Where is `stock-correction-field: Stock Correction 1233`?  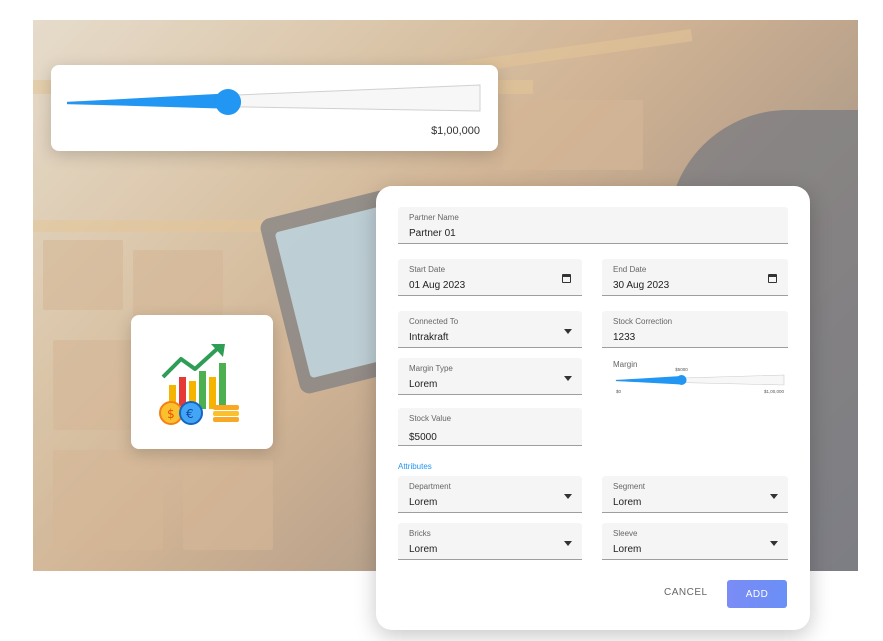
stock-correction-field: Stock Correction 1233 is located at coordinates (695, 329).